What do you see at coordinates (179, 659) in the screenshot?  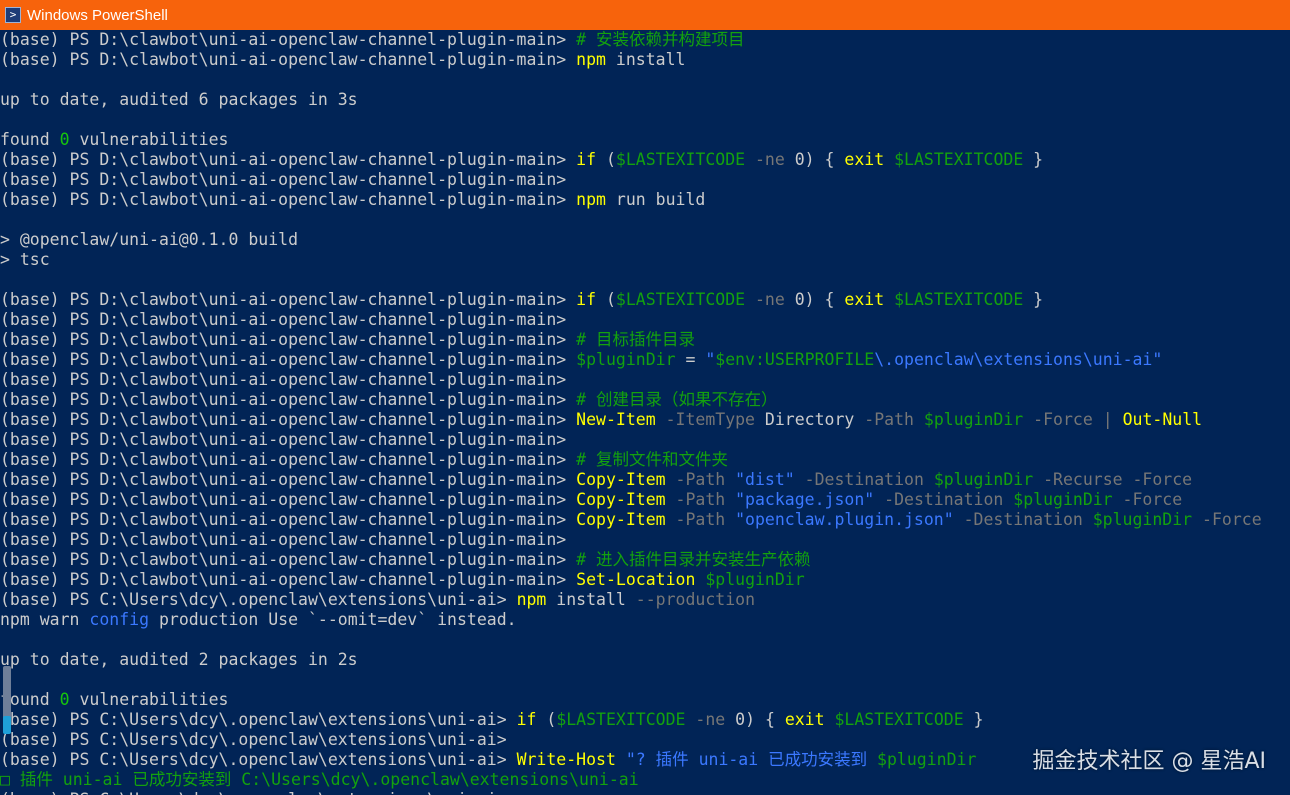 I see `terminal-segment: up to date, audited 2 packages in 2s` at bounding box center [179, 659].